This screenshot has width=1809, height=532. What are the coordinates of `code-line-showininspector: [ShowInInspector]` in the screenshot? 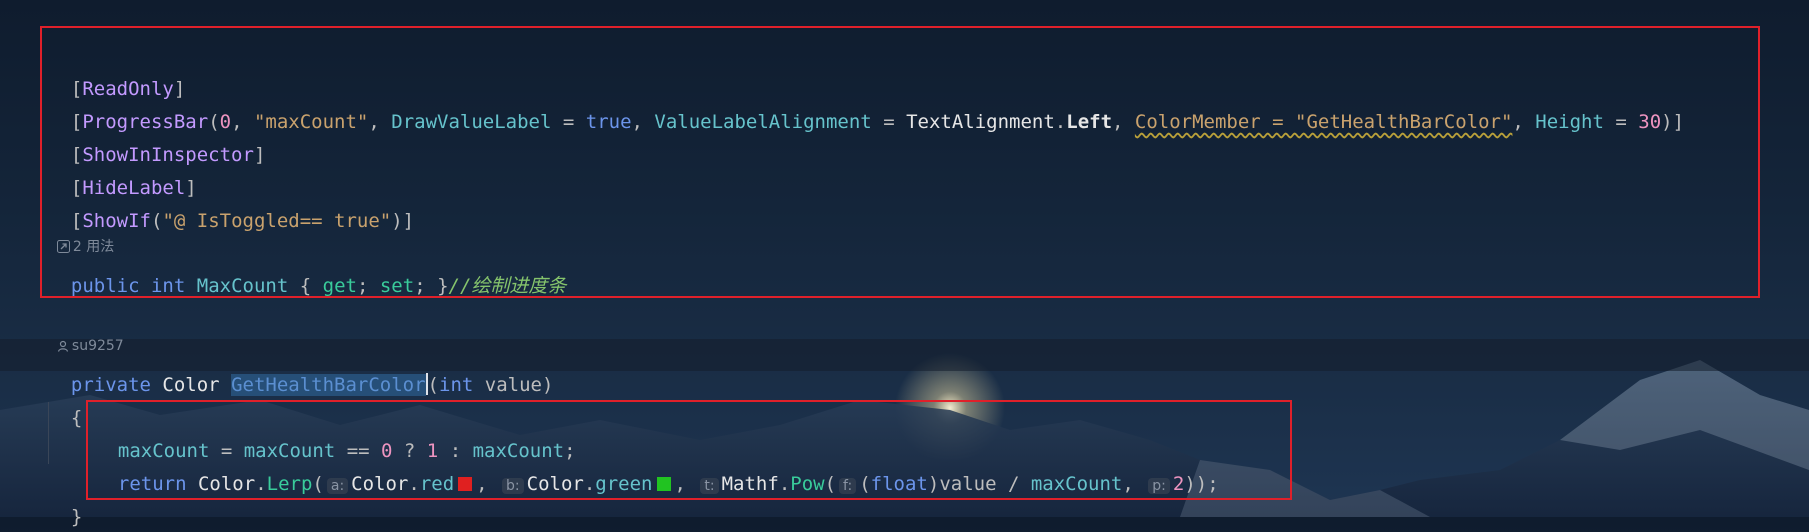 It's located at (157, 138).